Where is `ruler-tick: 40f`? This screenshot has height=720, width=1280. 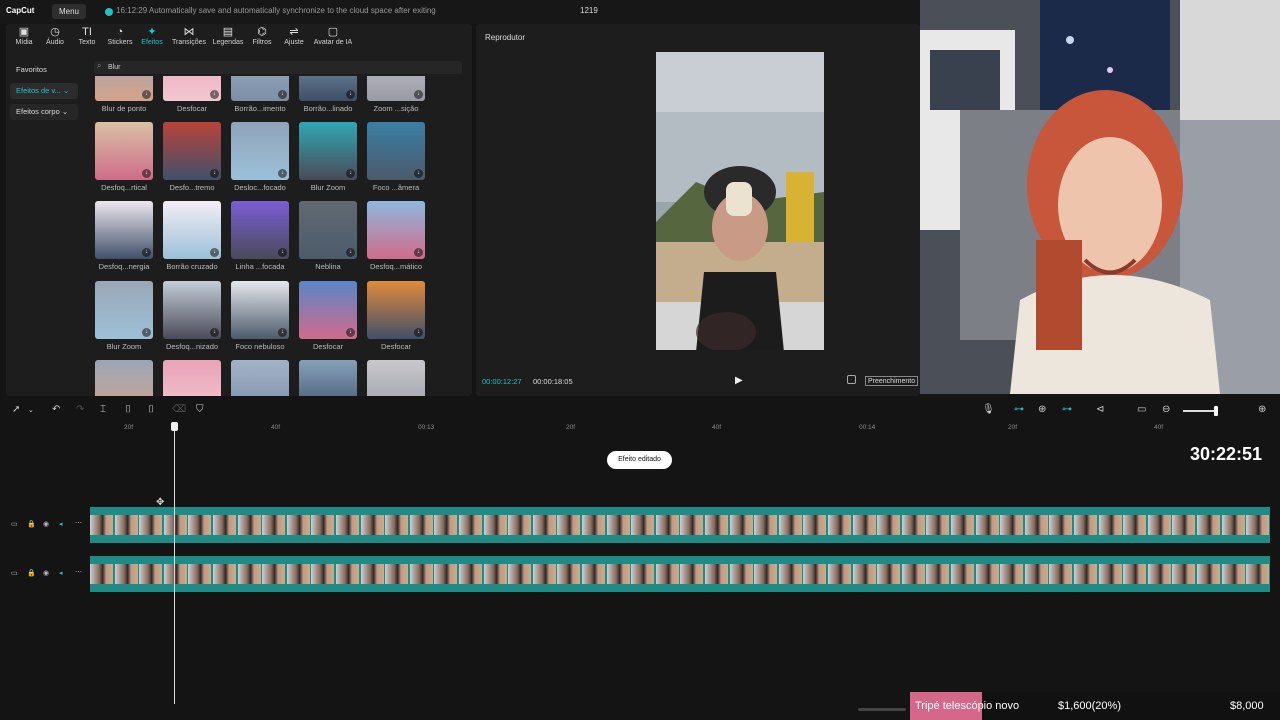
ruler-tick: 40f is located at coordinates (276, 427).